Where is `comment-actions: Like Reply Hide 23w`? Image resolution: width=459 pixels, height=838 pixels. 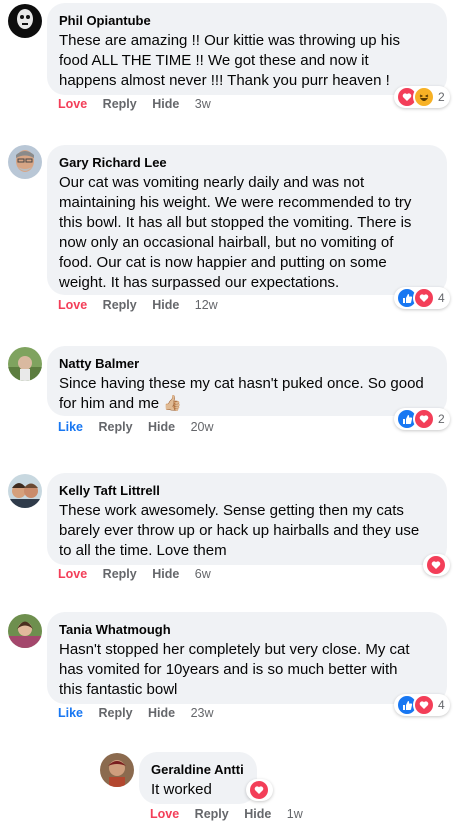 comment-actions: Like Reply Hide 23w is located at coordinates (142, 713).